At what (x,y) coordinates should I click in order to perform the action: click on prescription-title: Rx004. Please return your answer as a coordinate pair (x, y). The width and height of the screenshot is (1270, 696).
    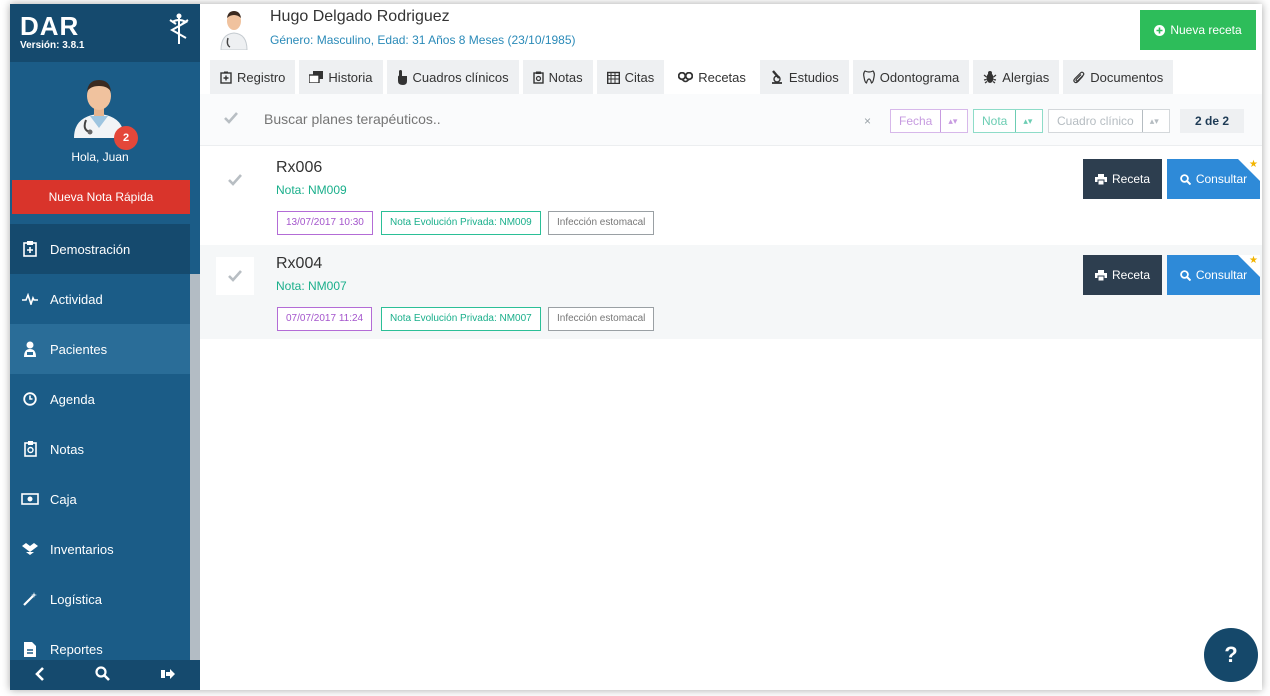
    Looking at the image, I should click on (299, 264).